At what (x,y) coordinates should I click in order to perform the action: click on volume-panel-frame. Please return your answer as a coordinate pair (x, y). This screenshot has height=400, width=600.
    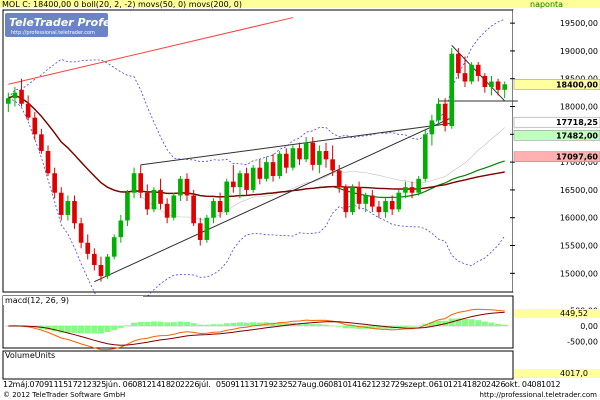
    Looking at the image, I should click on (258, 365).